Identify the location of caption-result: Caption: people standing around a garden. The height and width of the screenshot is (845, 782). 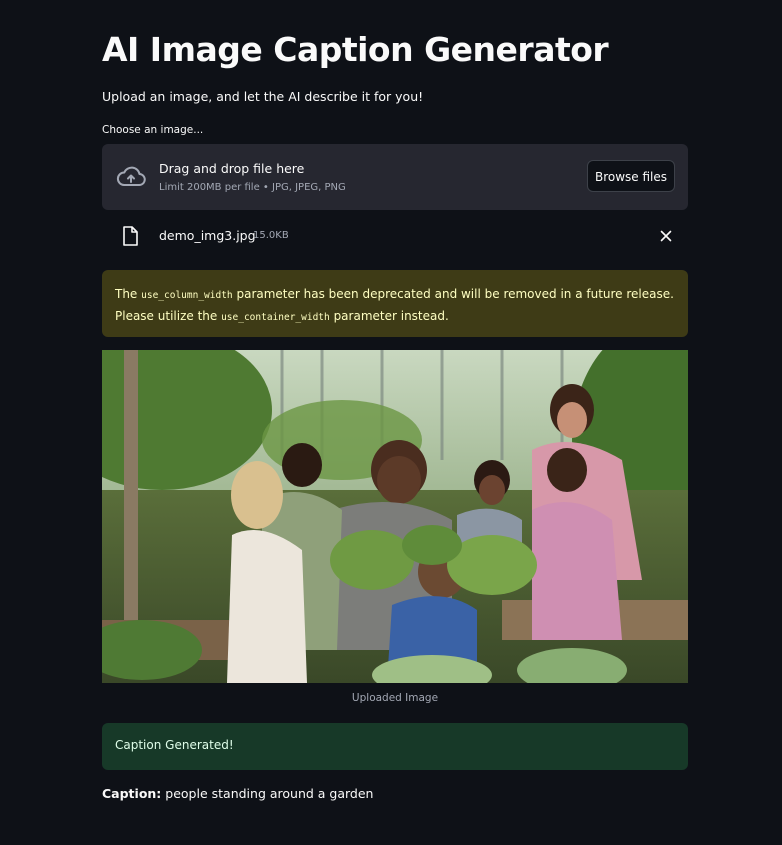
(237, 793).